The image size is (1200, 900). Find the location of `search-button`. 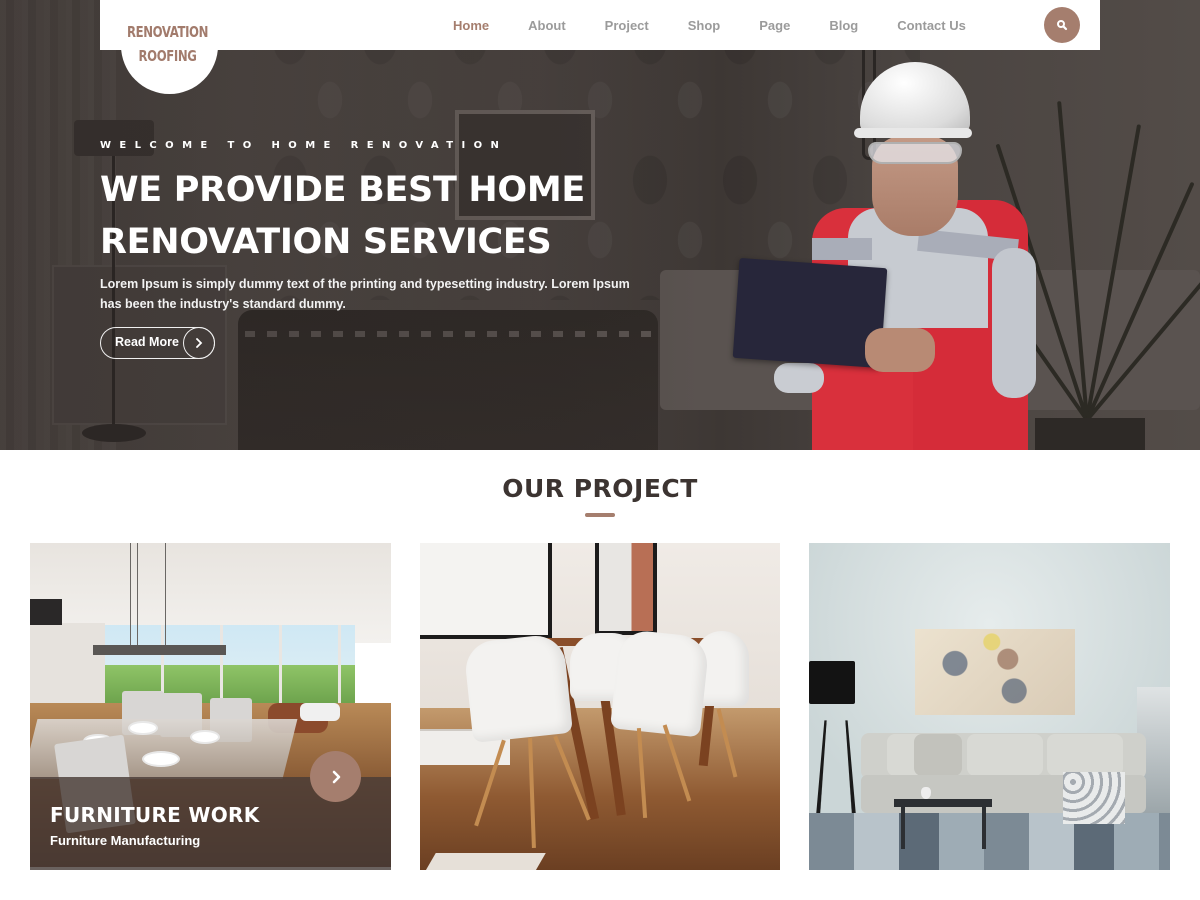

search-button is located at coordinates (1062, 25).